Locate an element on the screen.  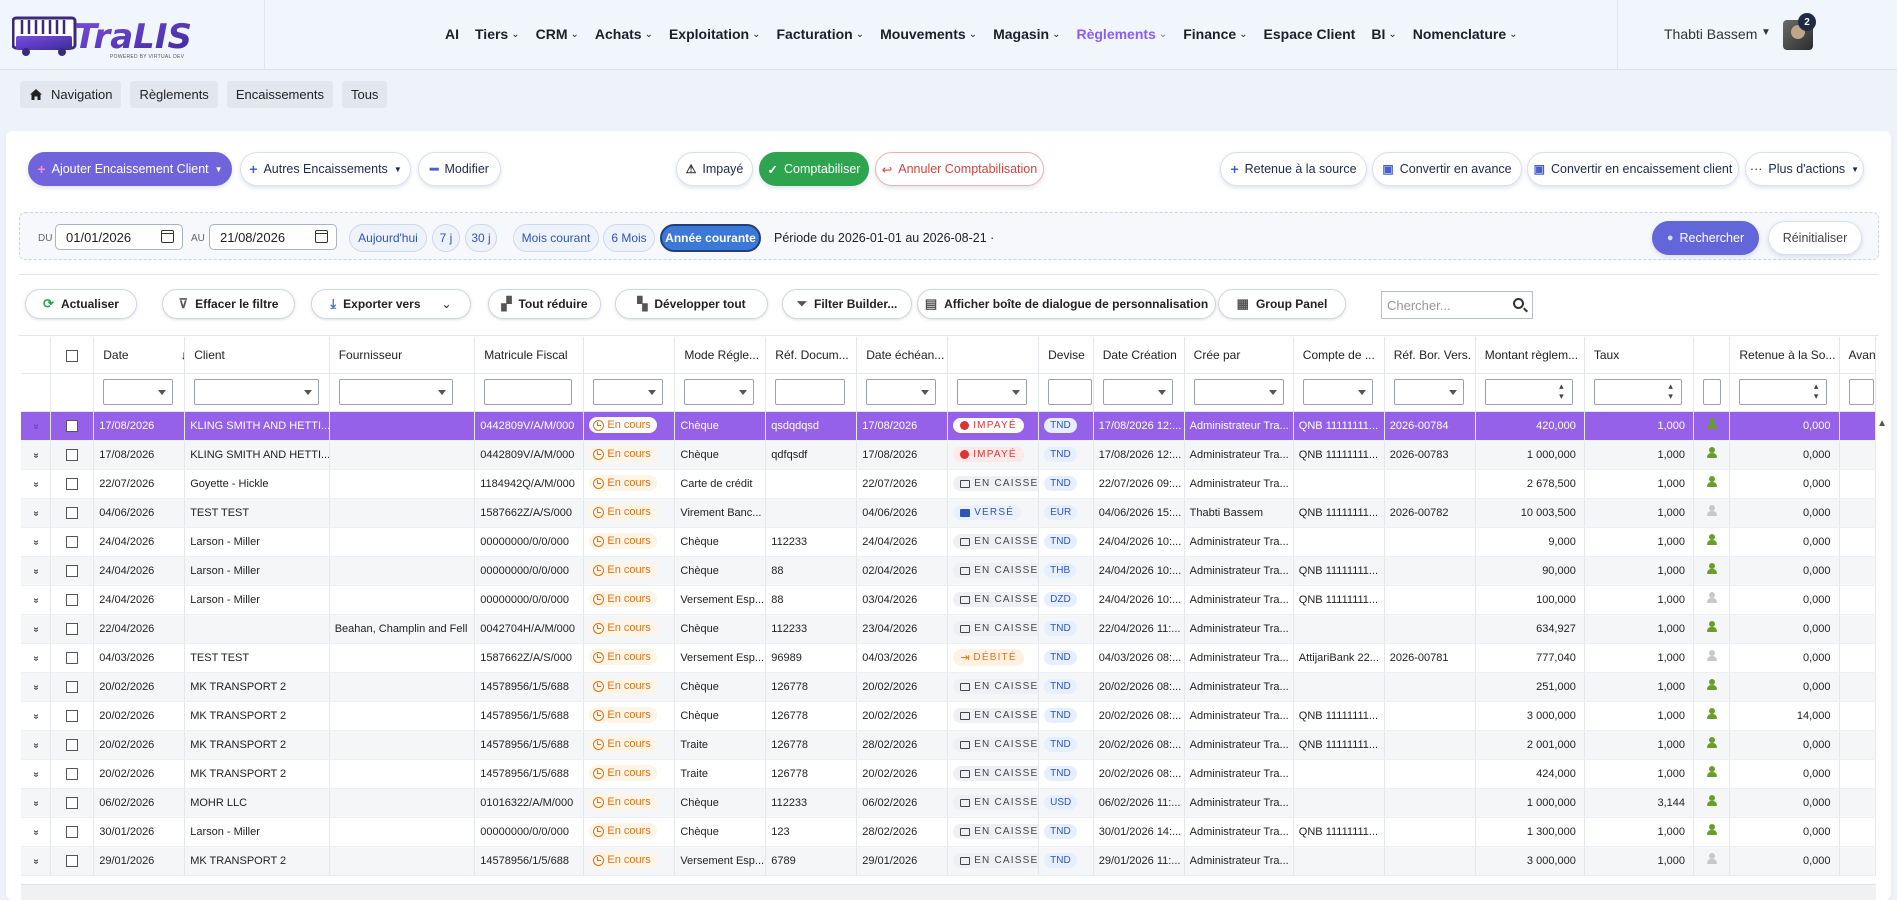
column-header: Réf. Bor. Vers. is located at coordinates (1430, 355).